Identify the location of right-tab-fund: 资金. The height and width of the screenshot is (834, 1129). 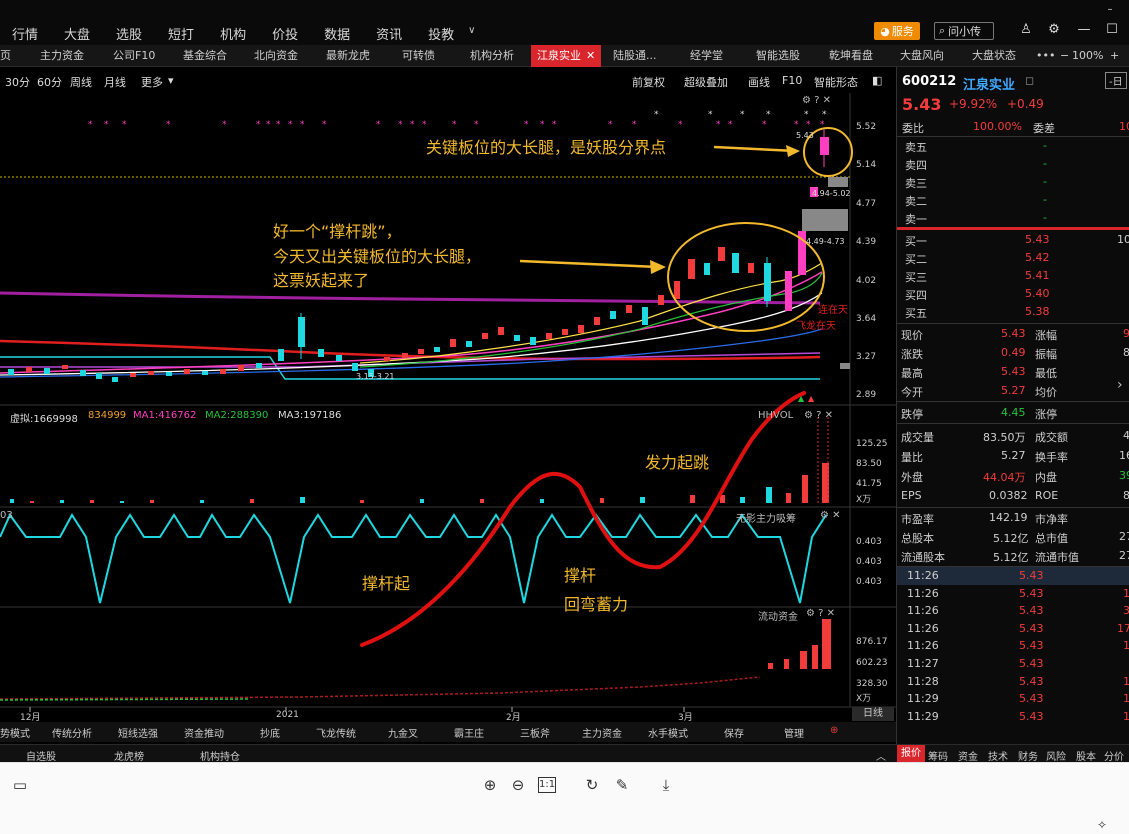
(968, 755).